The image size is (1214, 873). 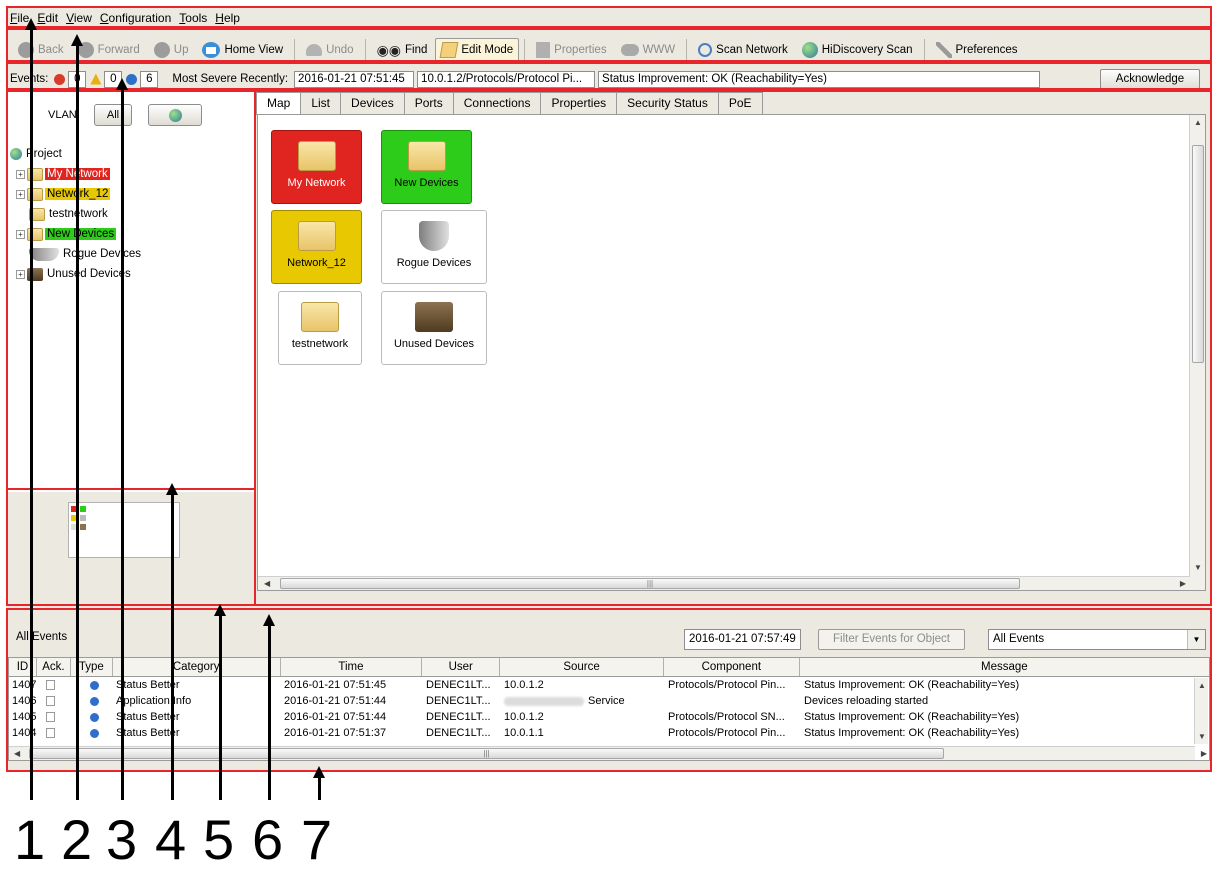 I want to click on tab-map: Map, so click(x=279, y=103).